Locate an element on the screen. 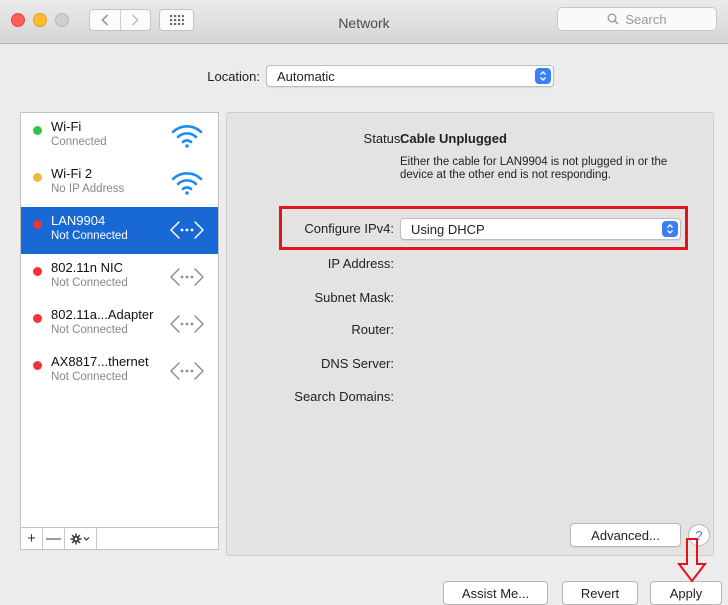 This screenshot has width=728, height=605. configure-ipv4-value: Using DHCP is located at coordinates (448, 229).